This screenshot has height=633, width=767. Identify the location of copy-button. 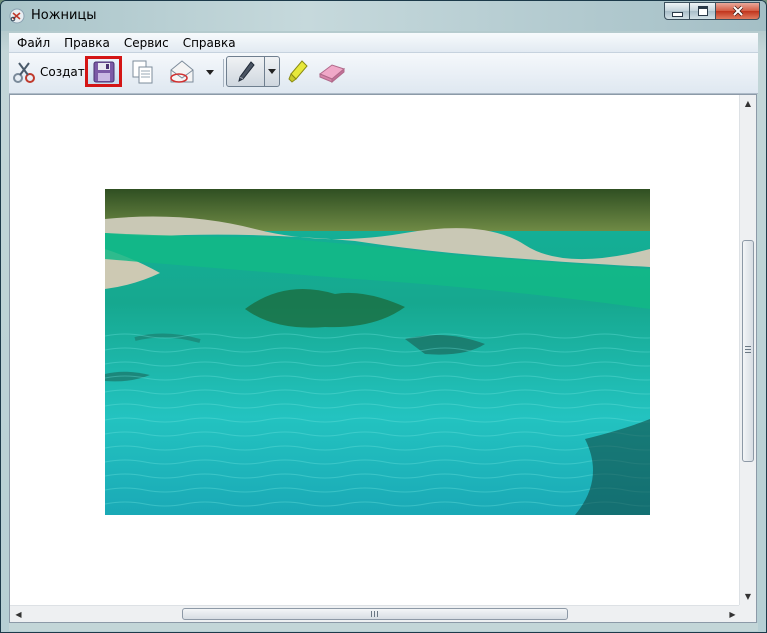
(143, 72).